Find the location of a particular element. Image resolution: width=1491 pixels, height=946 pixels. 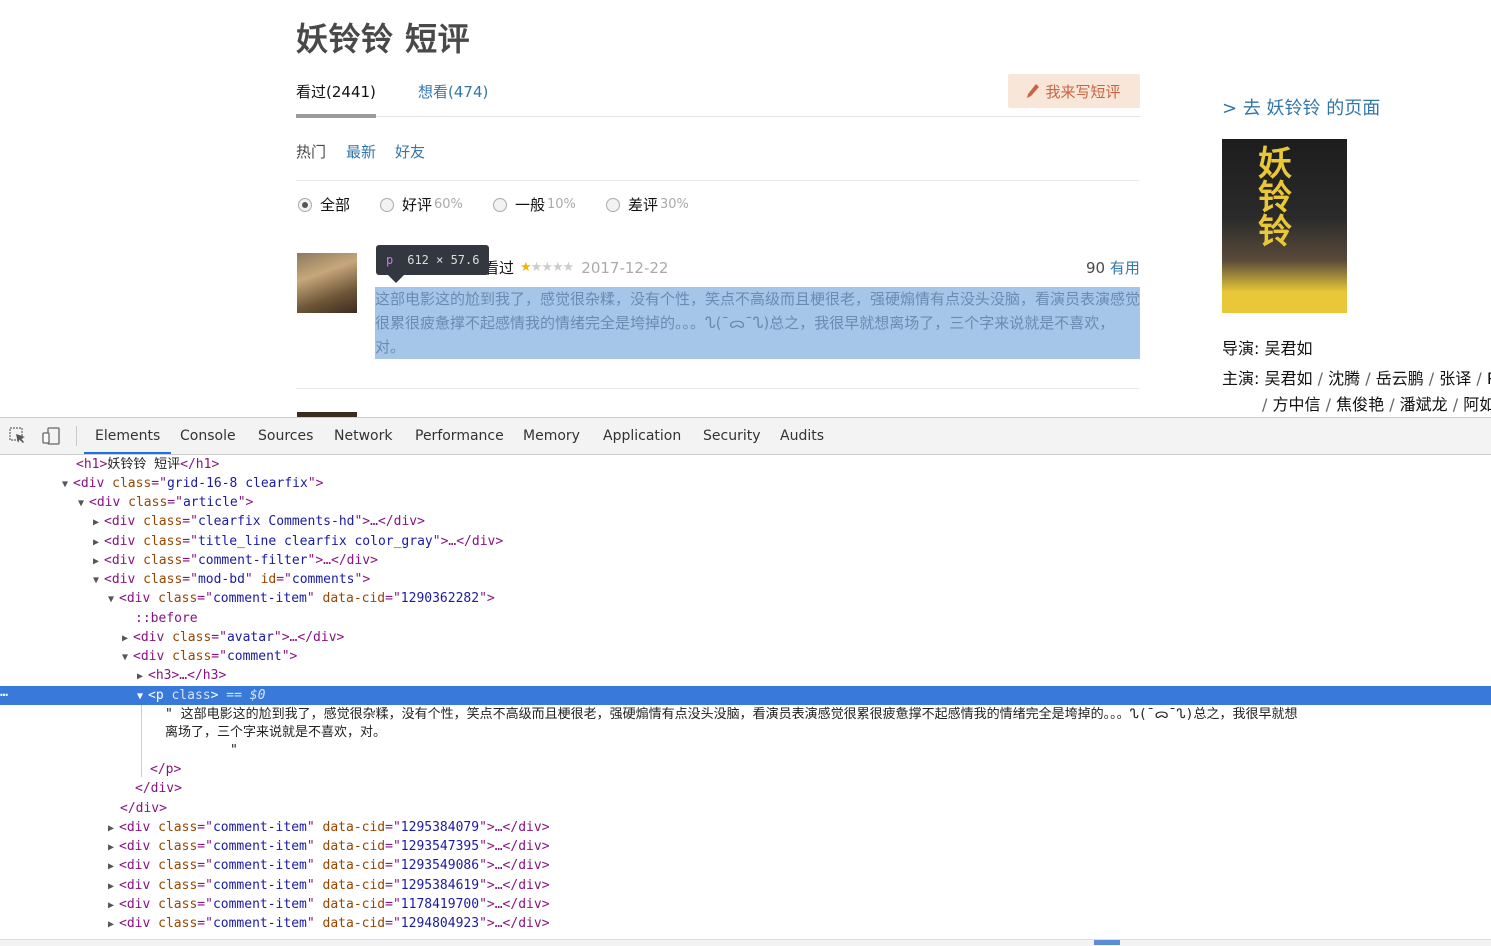

tab-memory: Memory is located at coordinates (551, 436).